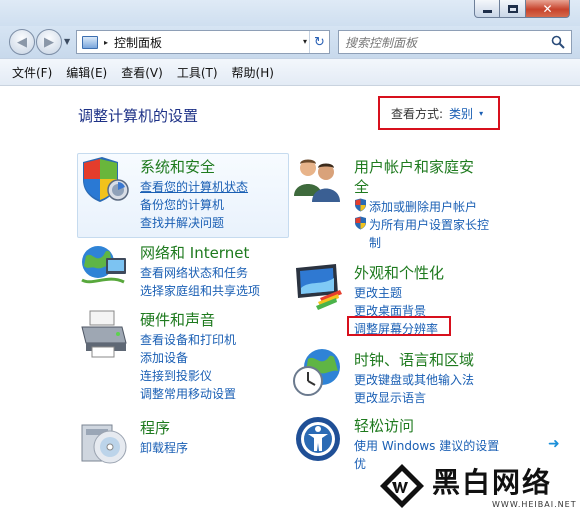  What do you see at coordinates (361, 186) in the screenshot?
I see `category-title-users-cont: 全` at bounding box center [361, 186].